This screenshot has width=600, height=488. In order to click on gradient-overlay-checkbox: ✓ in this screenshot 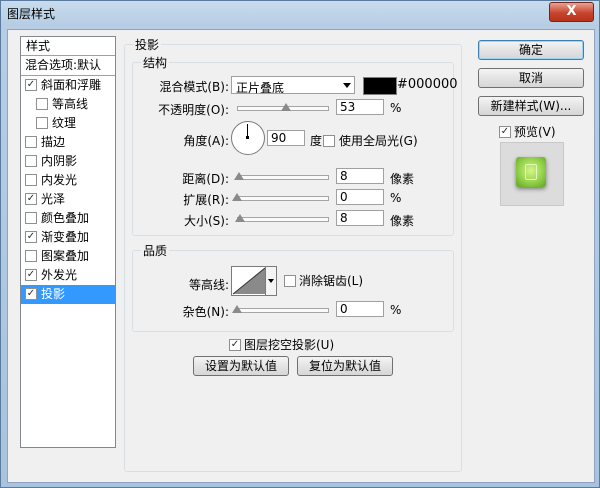, I will do `click(31, 236)`.